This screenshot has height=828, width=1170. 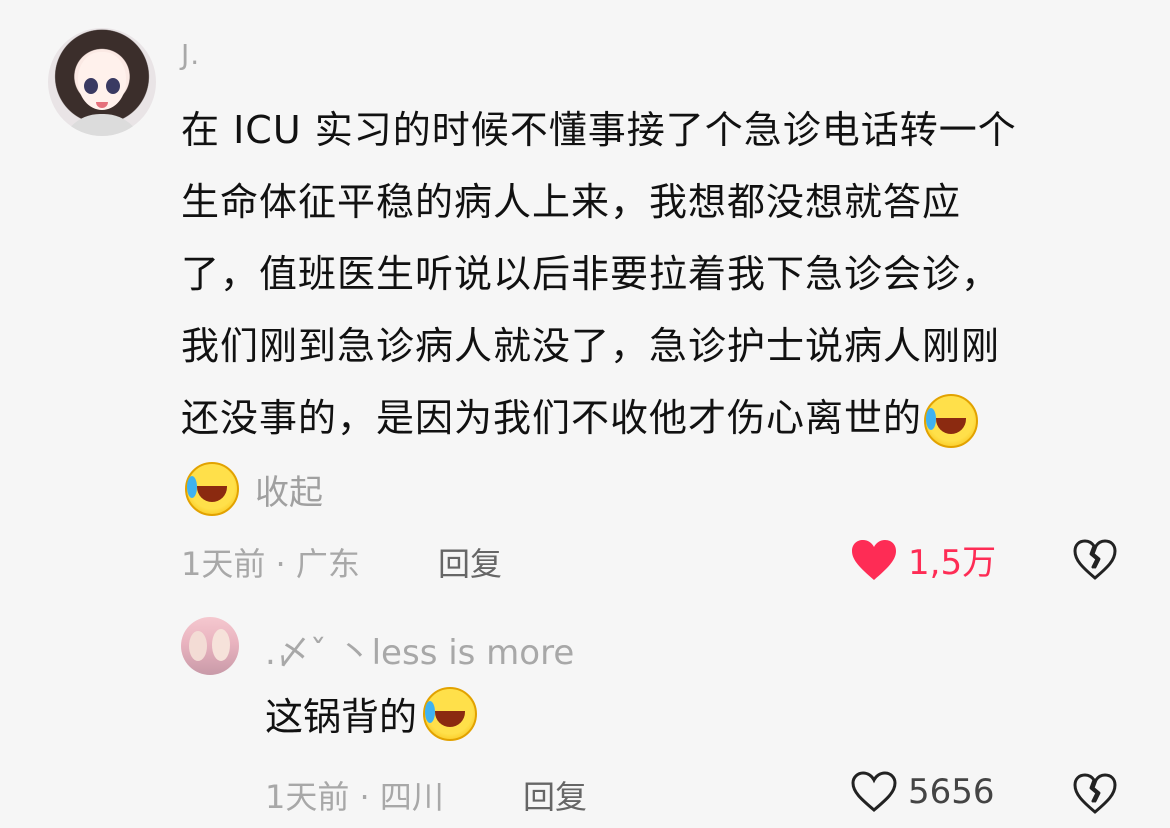 I want to click on comment-meta: 1天前 · 广东, so click(x=270, y=564).